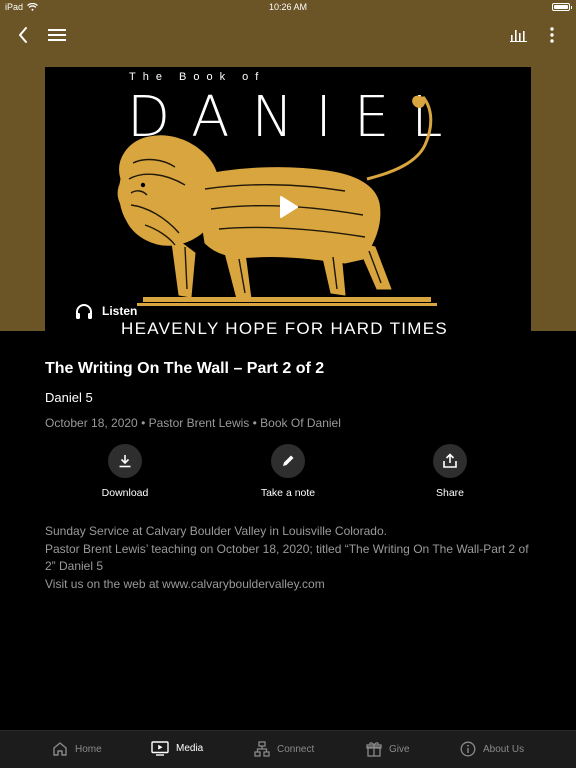 This screenshot has height=768, width=576. I want to click on hamburger-menu-icon, so click(57, 35).